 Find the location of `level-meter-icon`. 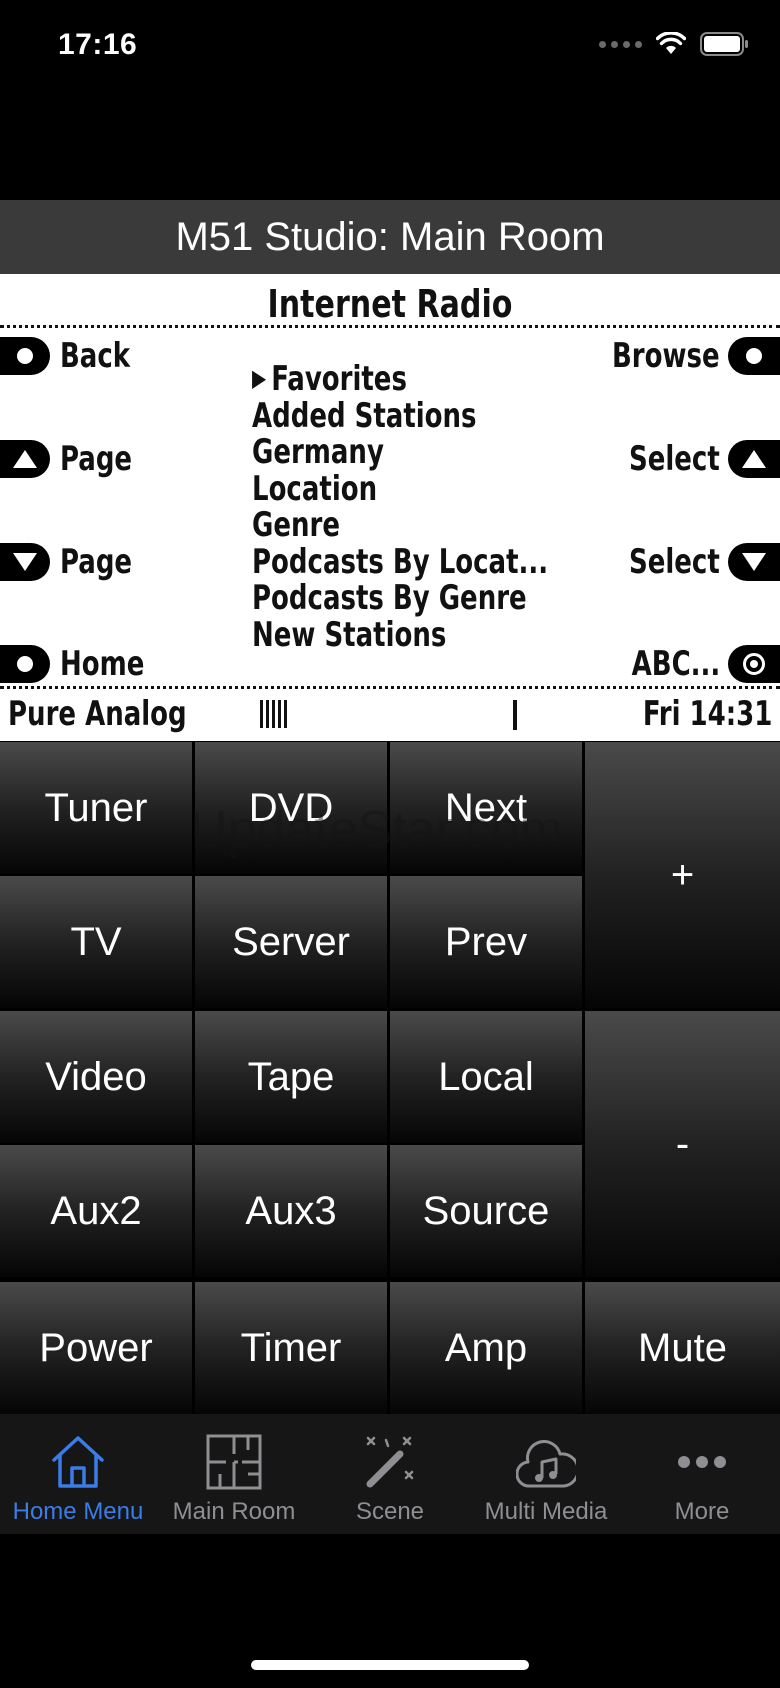

level-meter-icon is located at coordinates (273, 714).